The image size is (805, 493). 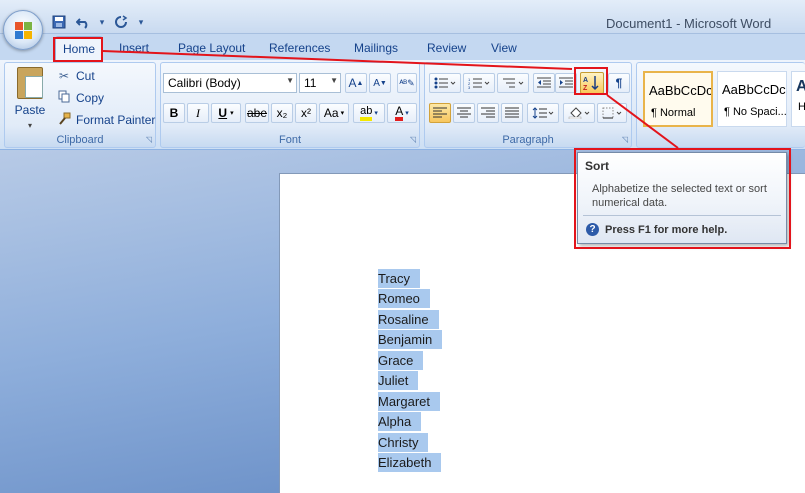 What do you see at coordinates (290, 80) in the screenshot?
I see `font-family-dropdown-icon: ▼` at bounding box center [290, 80].